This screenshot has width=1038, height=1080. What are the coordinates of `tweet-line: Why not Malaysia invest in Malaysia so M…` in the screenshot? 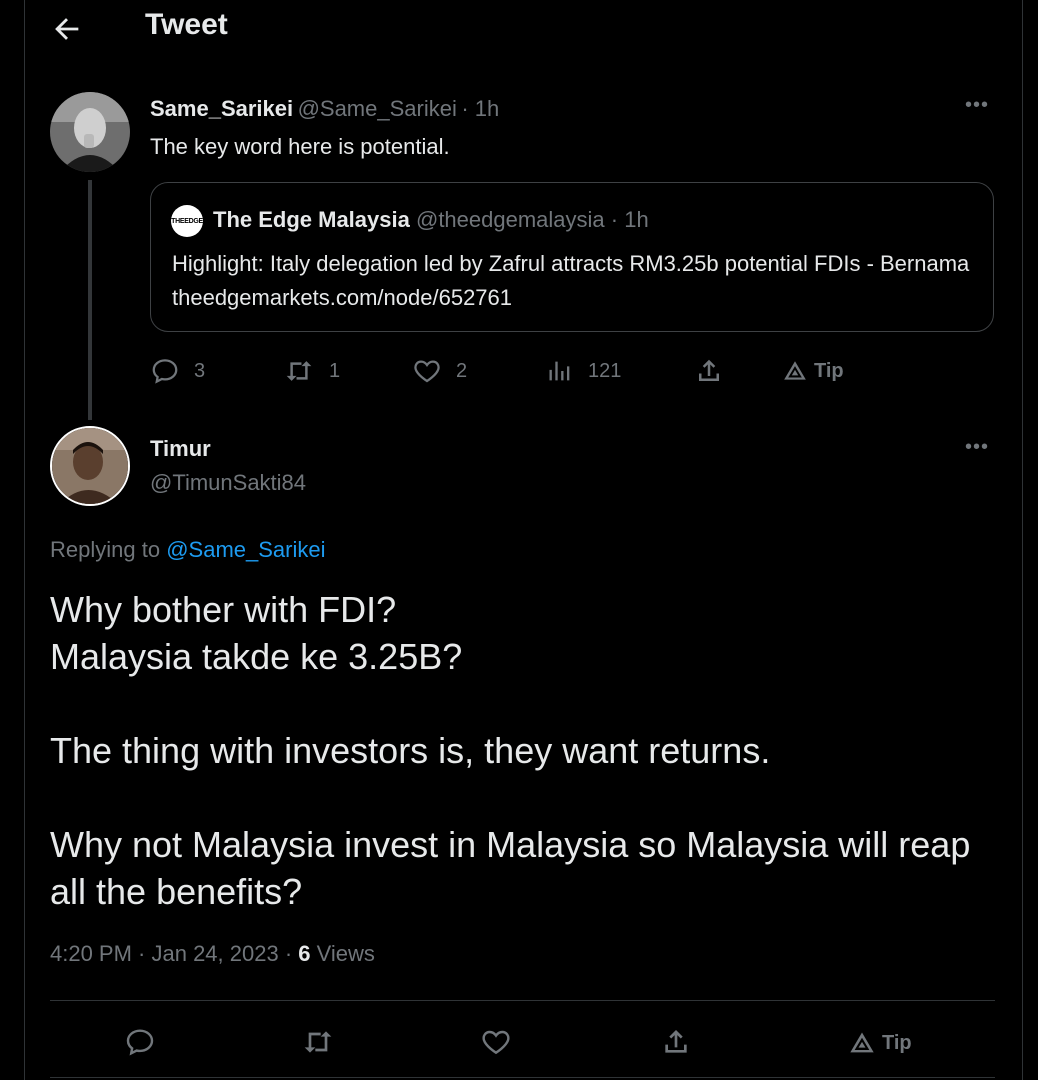 It's located at (510, 868).